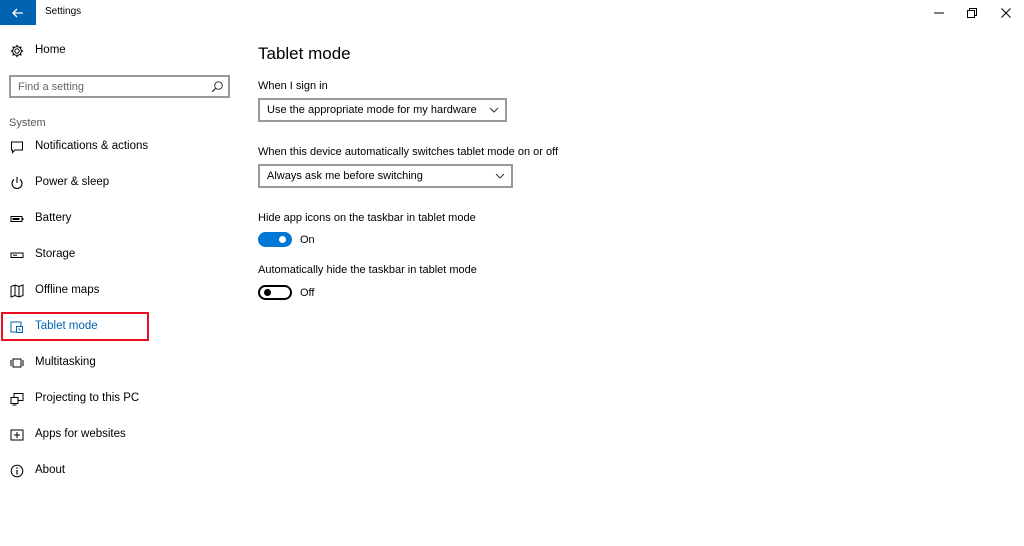 This screenshot has width=1024, height=546. Describe the element at coordinates (345, 176) in the screenshot. I see `auto-switch-value: Always ask me before switching` at that location.